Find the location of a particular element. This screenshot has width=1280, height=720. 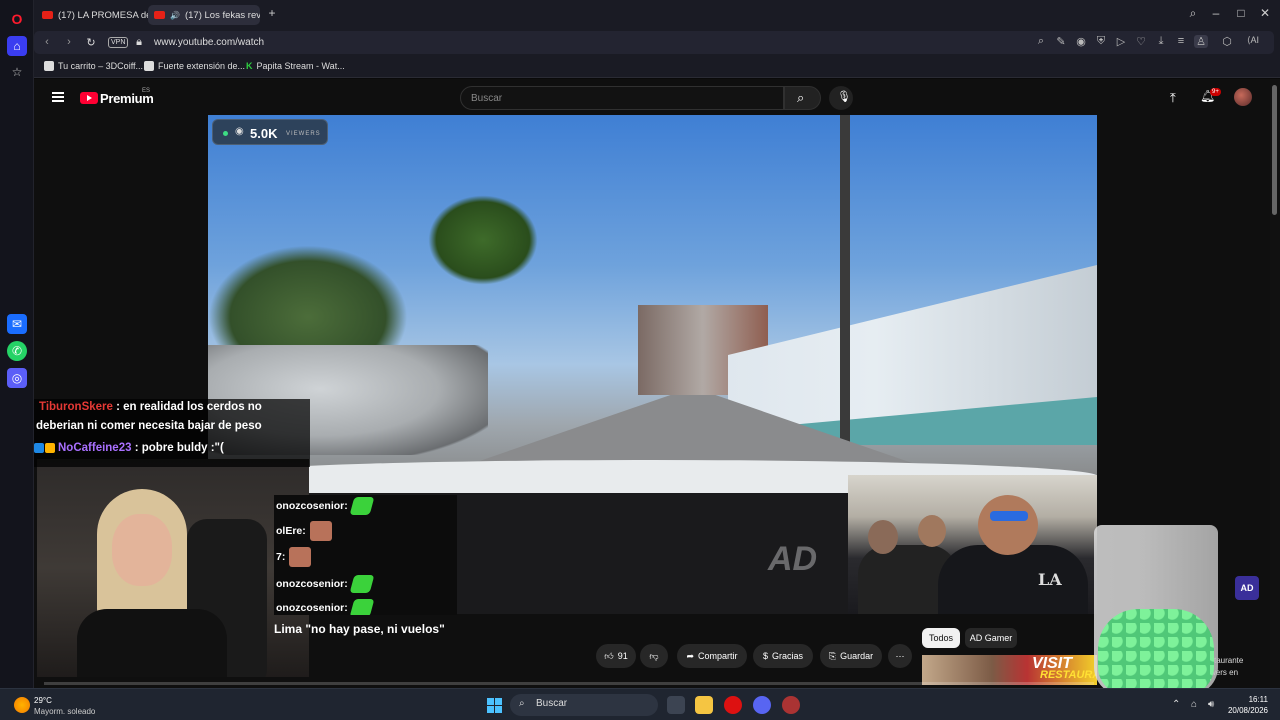

pinboard-icon: ☆ is located at coordinates (17, 72).